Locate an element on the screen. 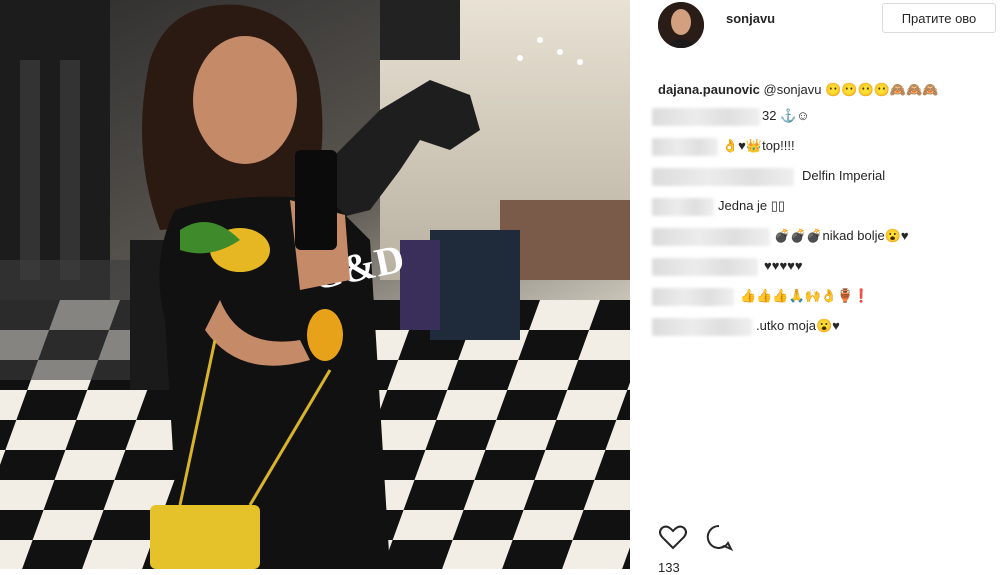 Image resolution: width=1000 pixels, height=575 pixels. comment-text: ♥♥♥♥♥ is located at coordinates (783, 265).